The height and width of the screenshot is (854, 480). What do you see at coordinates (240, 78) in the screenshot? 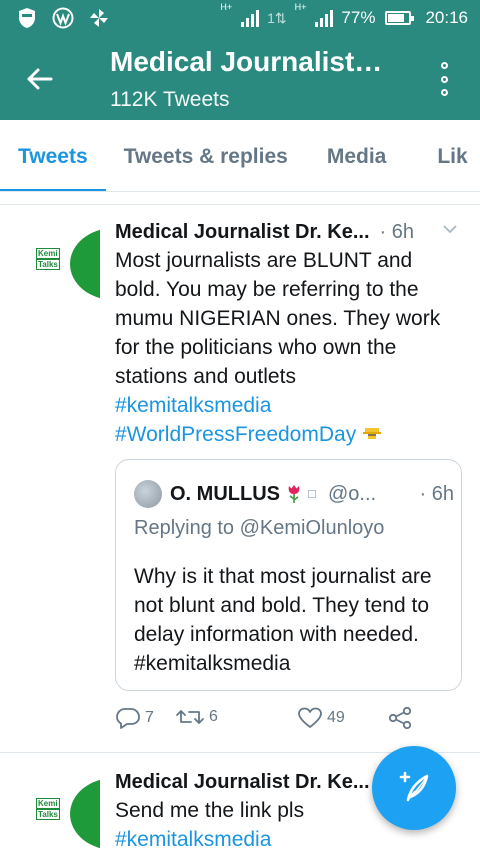
I see `app-bar: Medical Journalist… 112K Tweets` at bounding box center [240, 78].